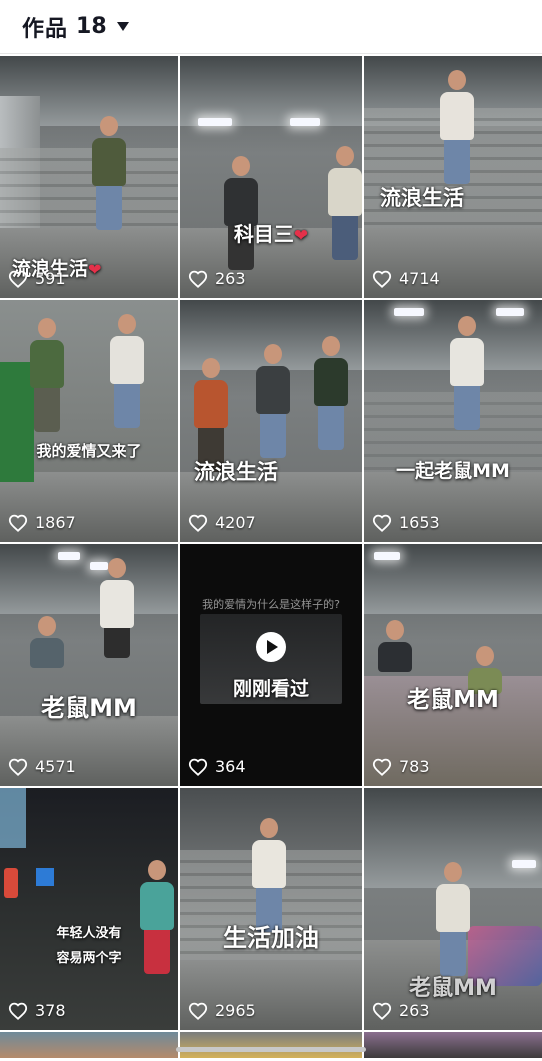  Describe the element at coordinates (122, 26) in the screenshot. I see `caret-down-icon` at that location.